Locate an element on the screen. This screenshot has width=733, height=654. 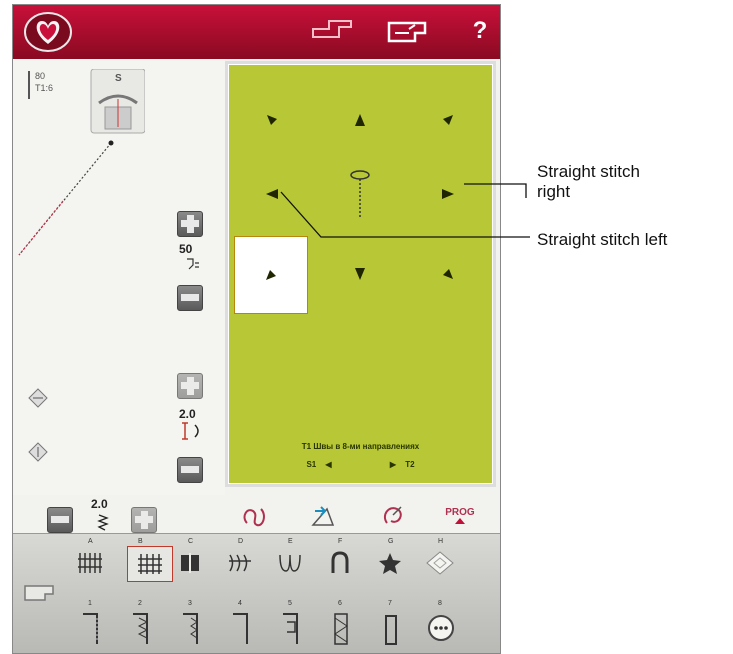
stitch-number-5: 5 is located at coordinates (290, 603).